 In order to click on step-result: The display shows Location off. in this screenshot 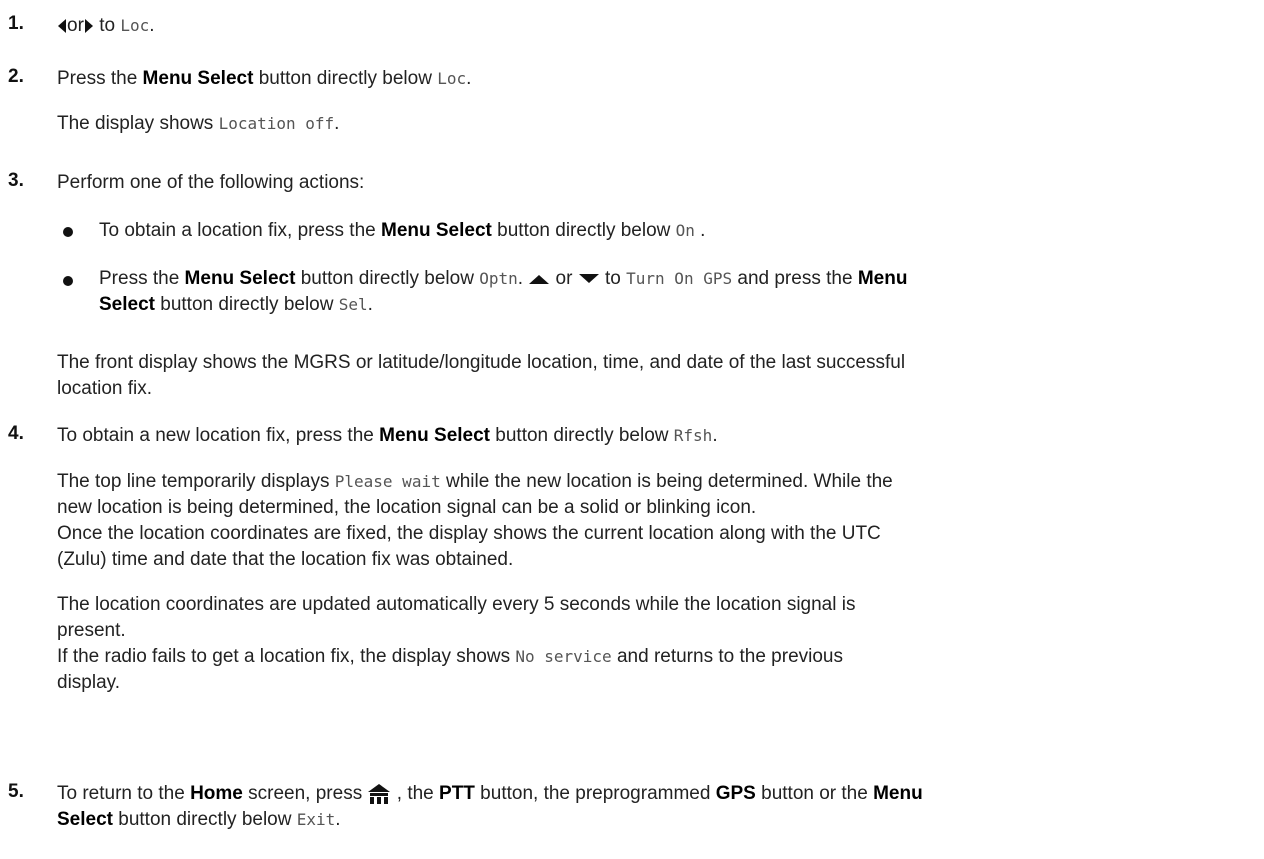, I will do `click(198, 123)`.